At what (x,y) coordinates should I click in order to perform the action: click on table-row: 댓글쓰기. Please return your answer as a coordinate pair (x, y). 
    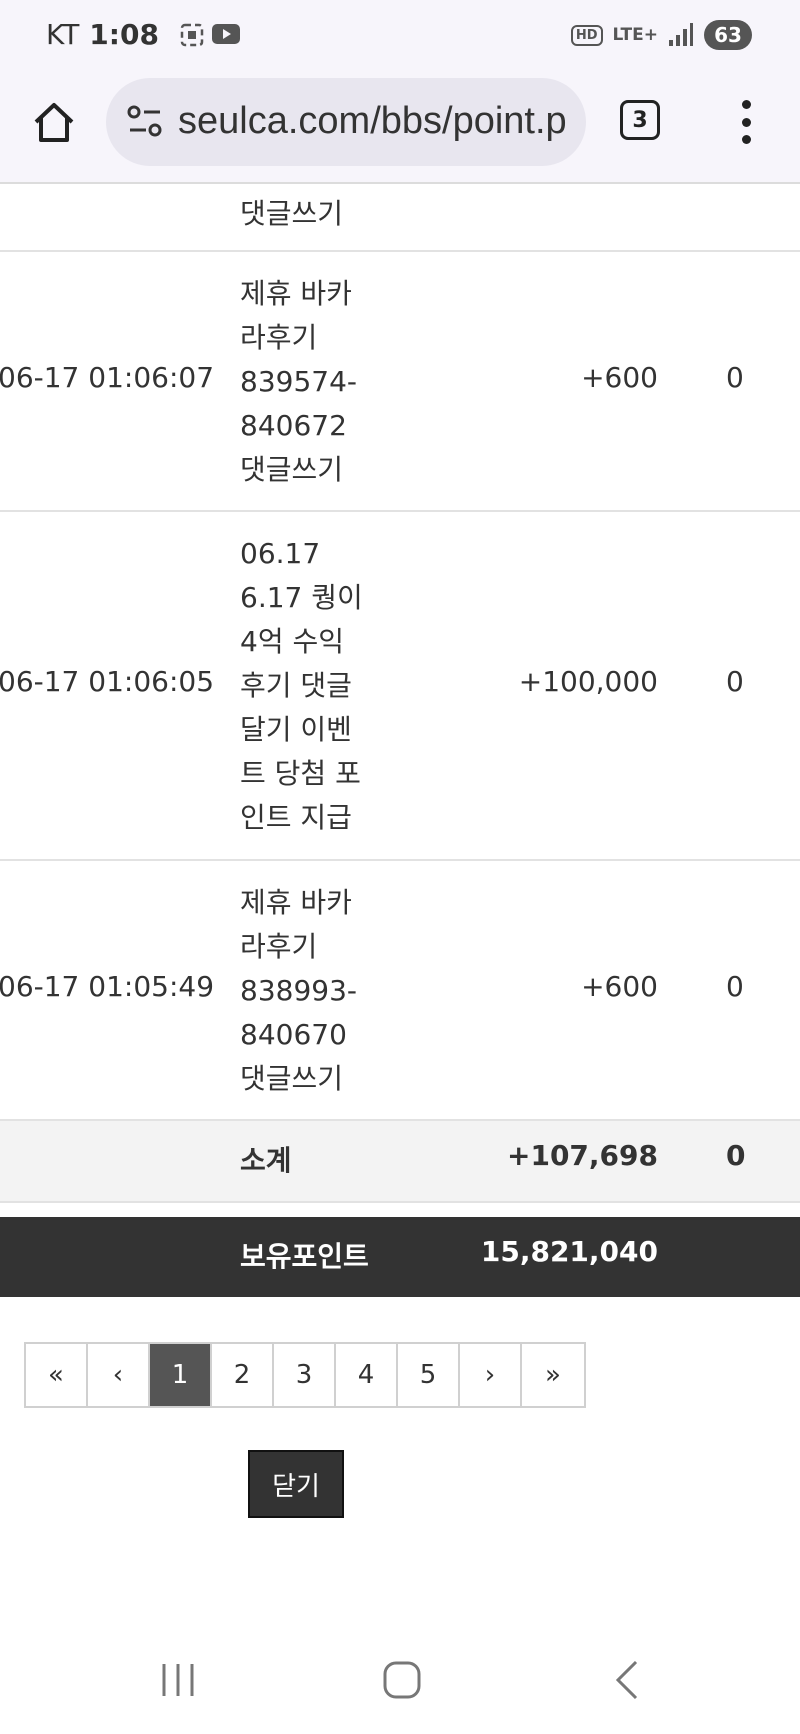
    Looking at the image, I should click on (400, 212).